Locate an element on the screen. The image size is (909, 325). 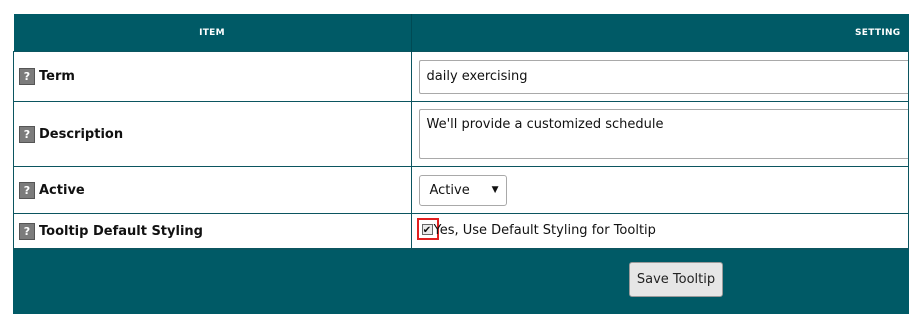
description-label: Description is located at coordinates (81, 134).